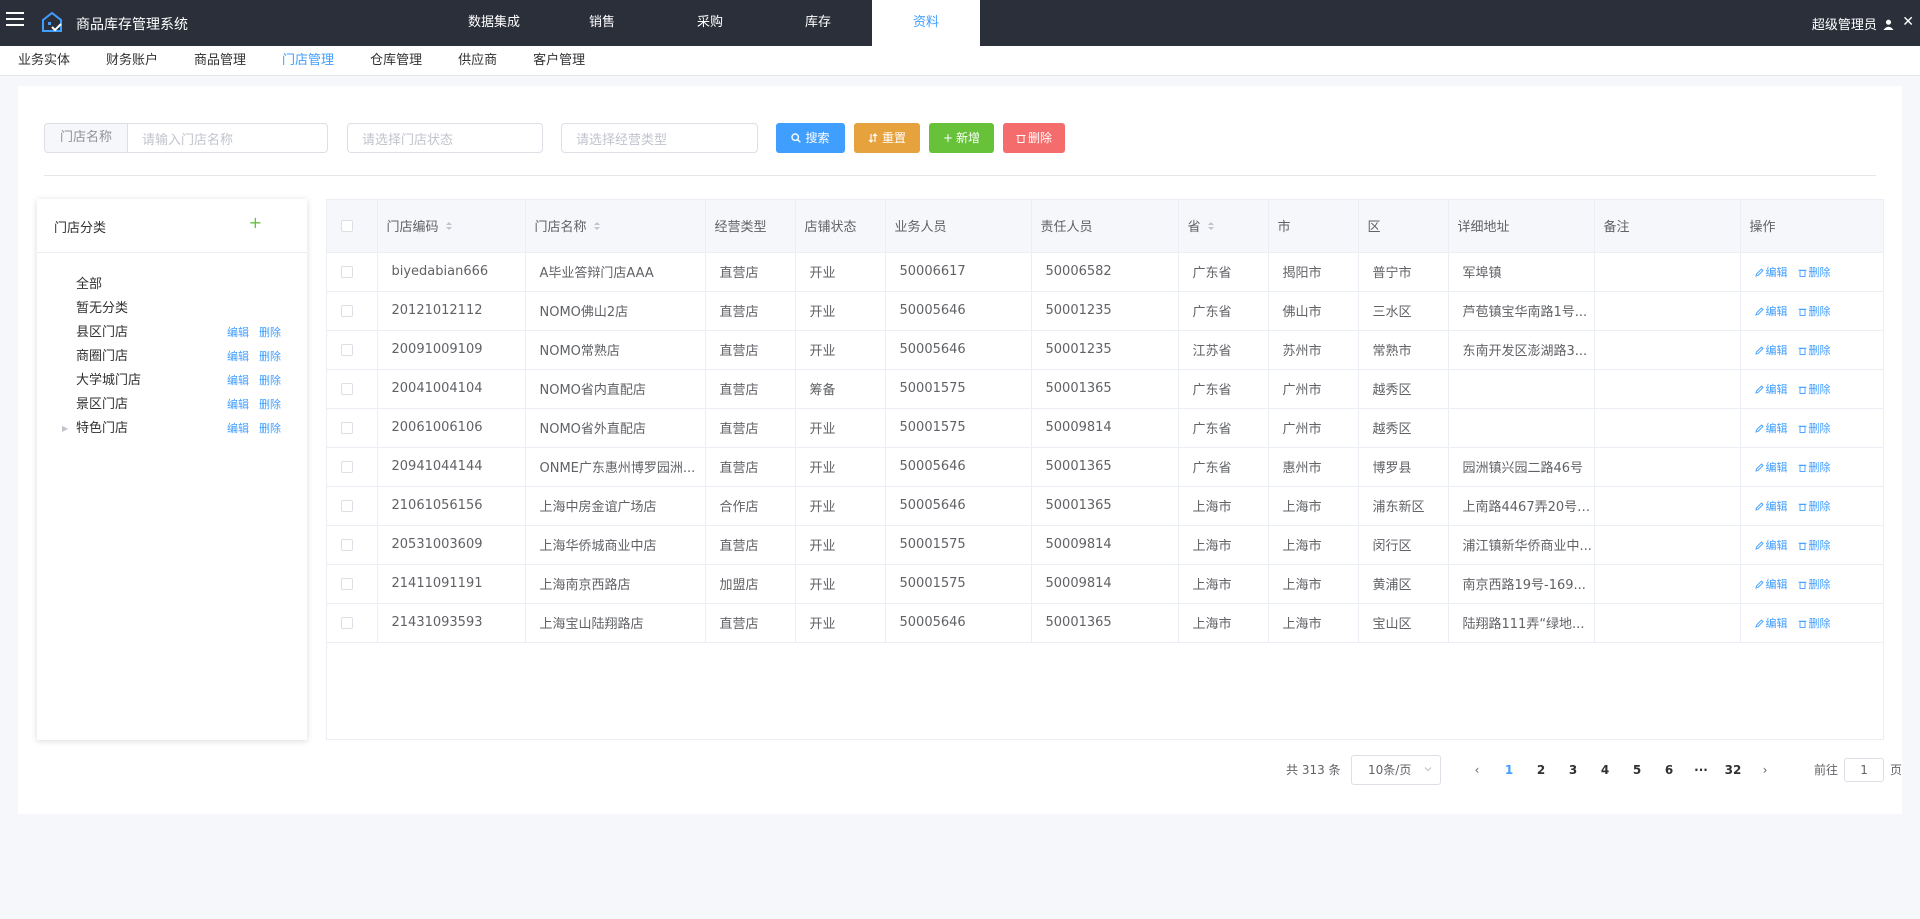 This screenshot has width=1920, height=919. I want to click on column-header: 省, so click(1223, 226).